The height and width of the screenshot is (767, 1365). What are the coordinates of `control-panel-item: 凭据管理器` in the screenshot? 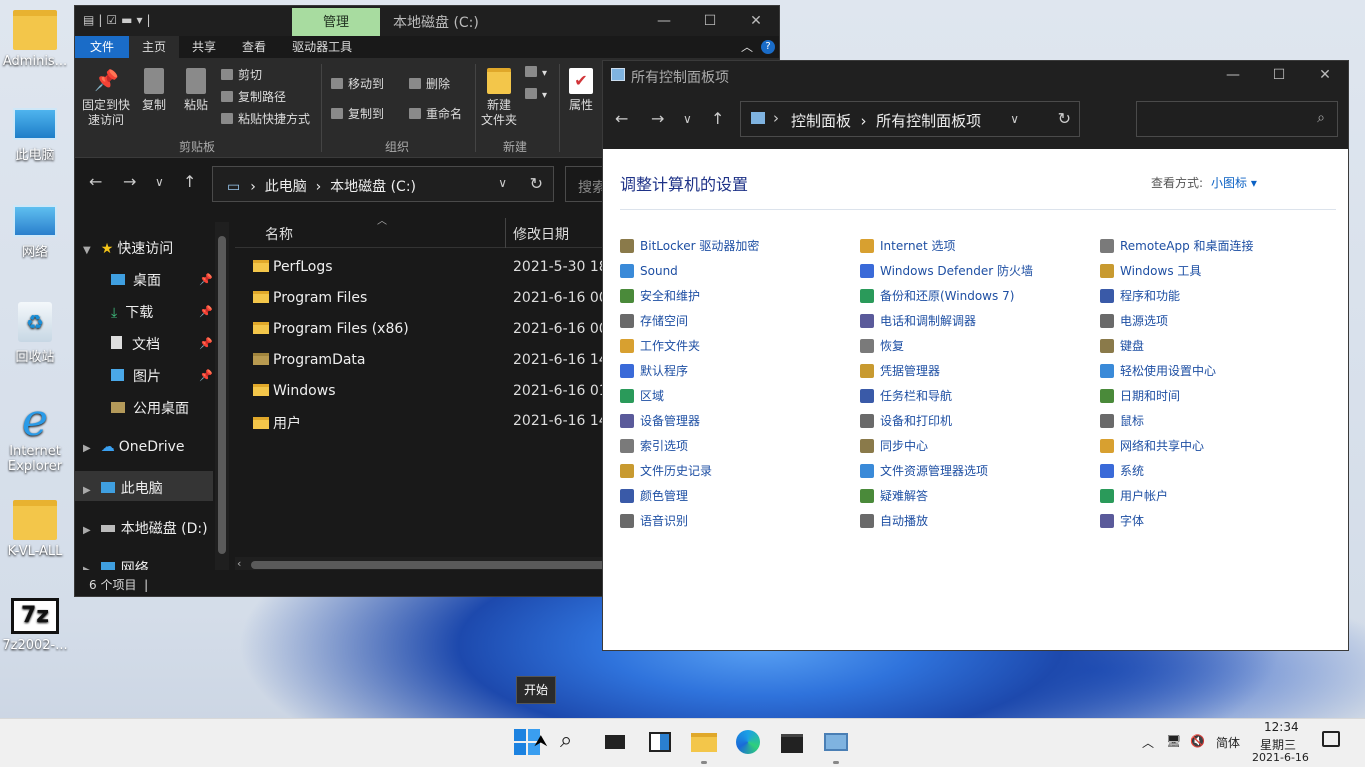 It's located at (900, 371).